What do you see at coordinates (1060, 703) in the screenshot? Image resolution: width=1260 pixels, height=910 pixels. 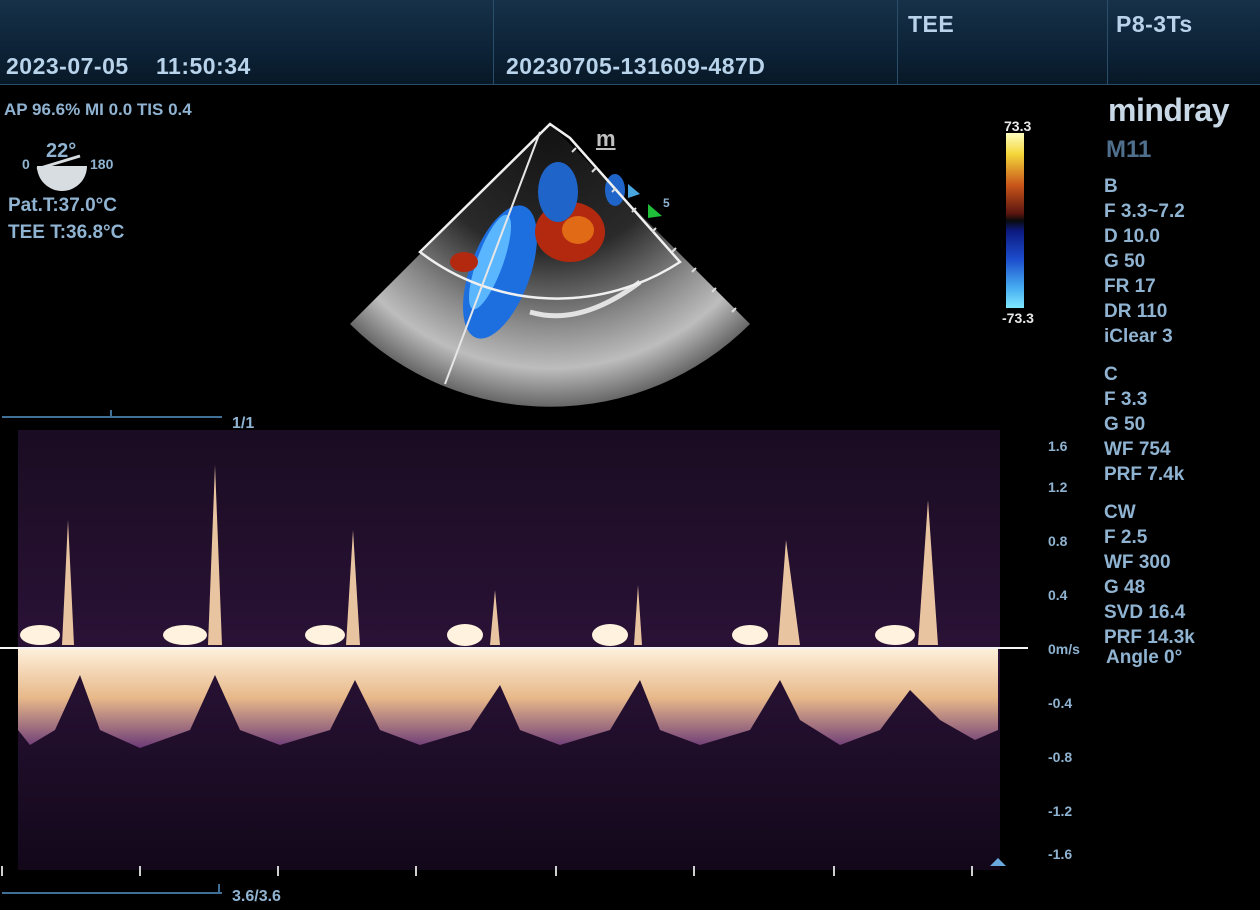 I see `scale-label: -0.4` at bounding box center [1060, 703].